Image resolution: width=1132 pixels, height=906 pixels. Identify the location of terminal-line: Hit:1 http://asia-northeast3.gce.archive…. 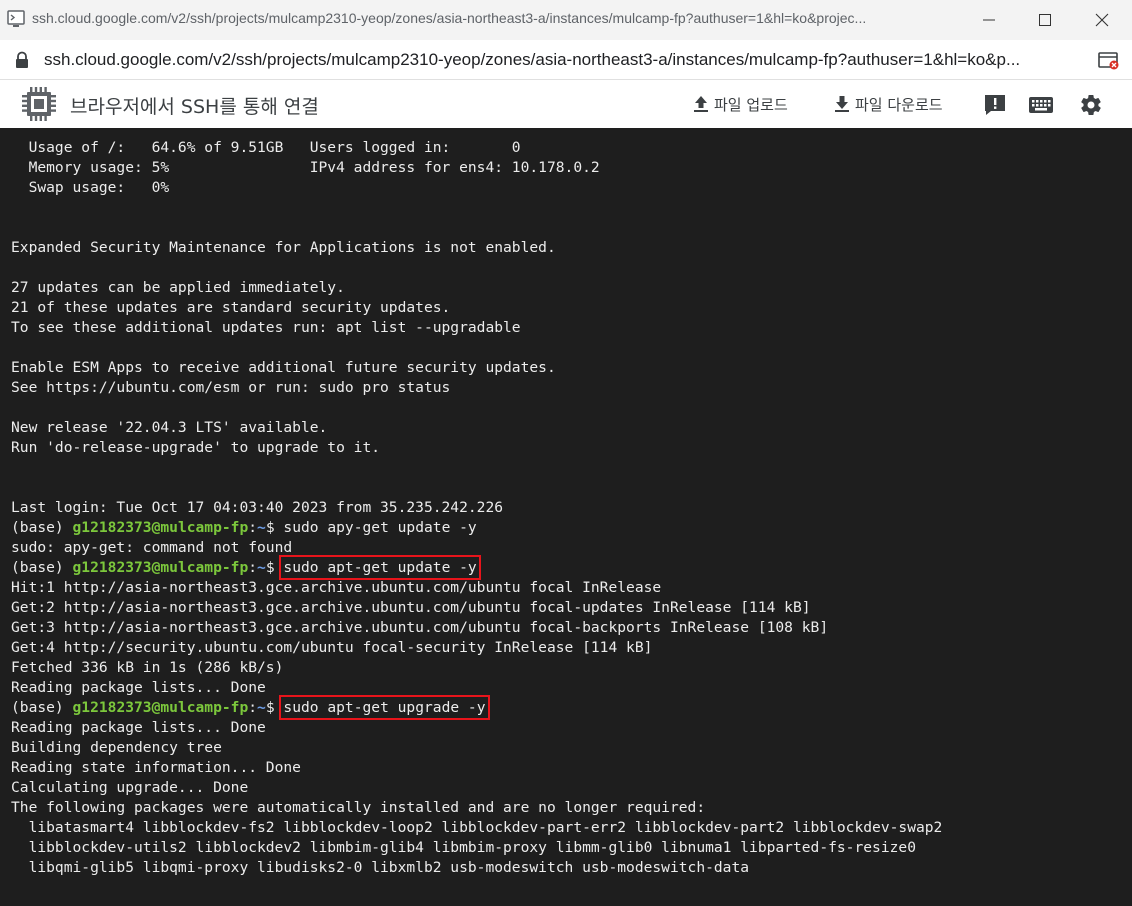
(336, 587).